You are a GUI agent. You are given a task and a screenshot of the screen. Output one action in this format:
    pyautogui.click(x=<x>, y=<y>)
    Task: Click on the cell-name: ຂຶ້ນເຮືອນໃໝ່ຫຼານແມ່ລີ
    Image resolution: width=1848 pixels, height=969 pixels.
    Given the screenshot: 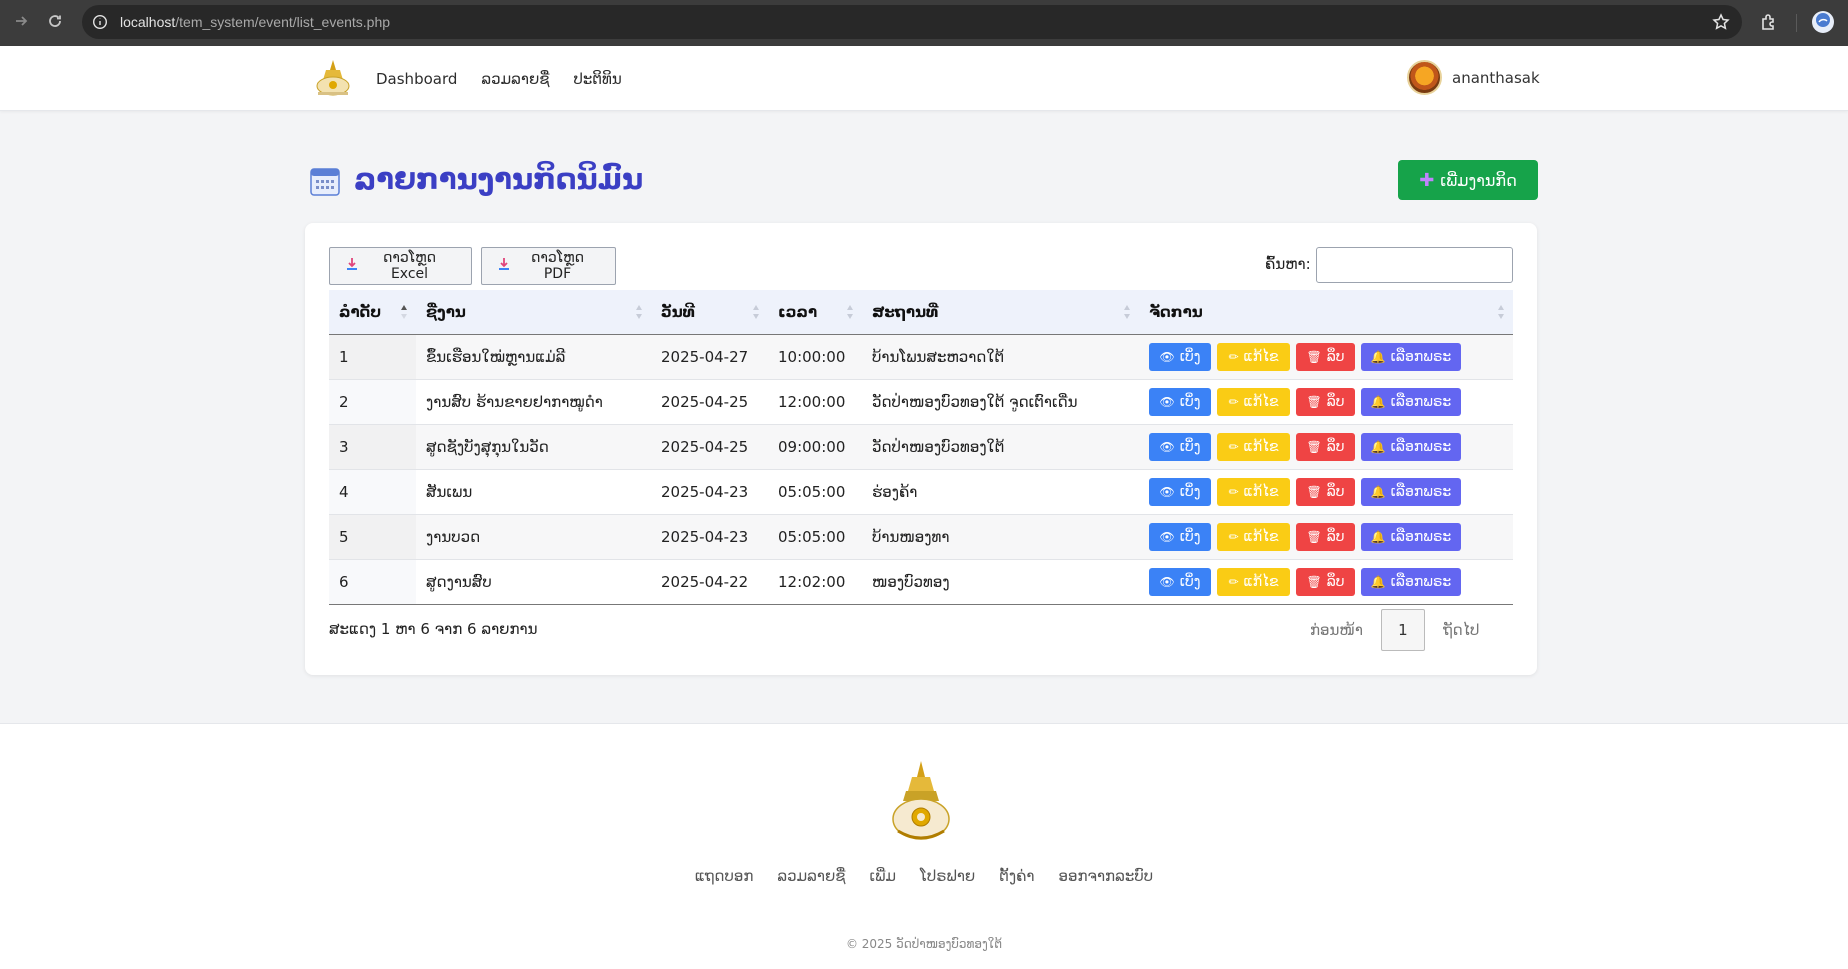 What is the action you would take?
    pyautogui.click(x=496, y=356)
    